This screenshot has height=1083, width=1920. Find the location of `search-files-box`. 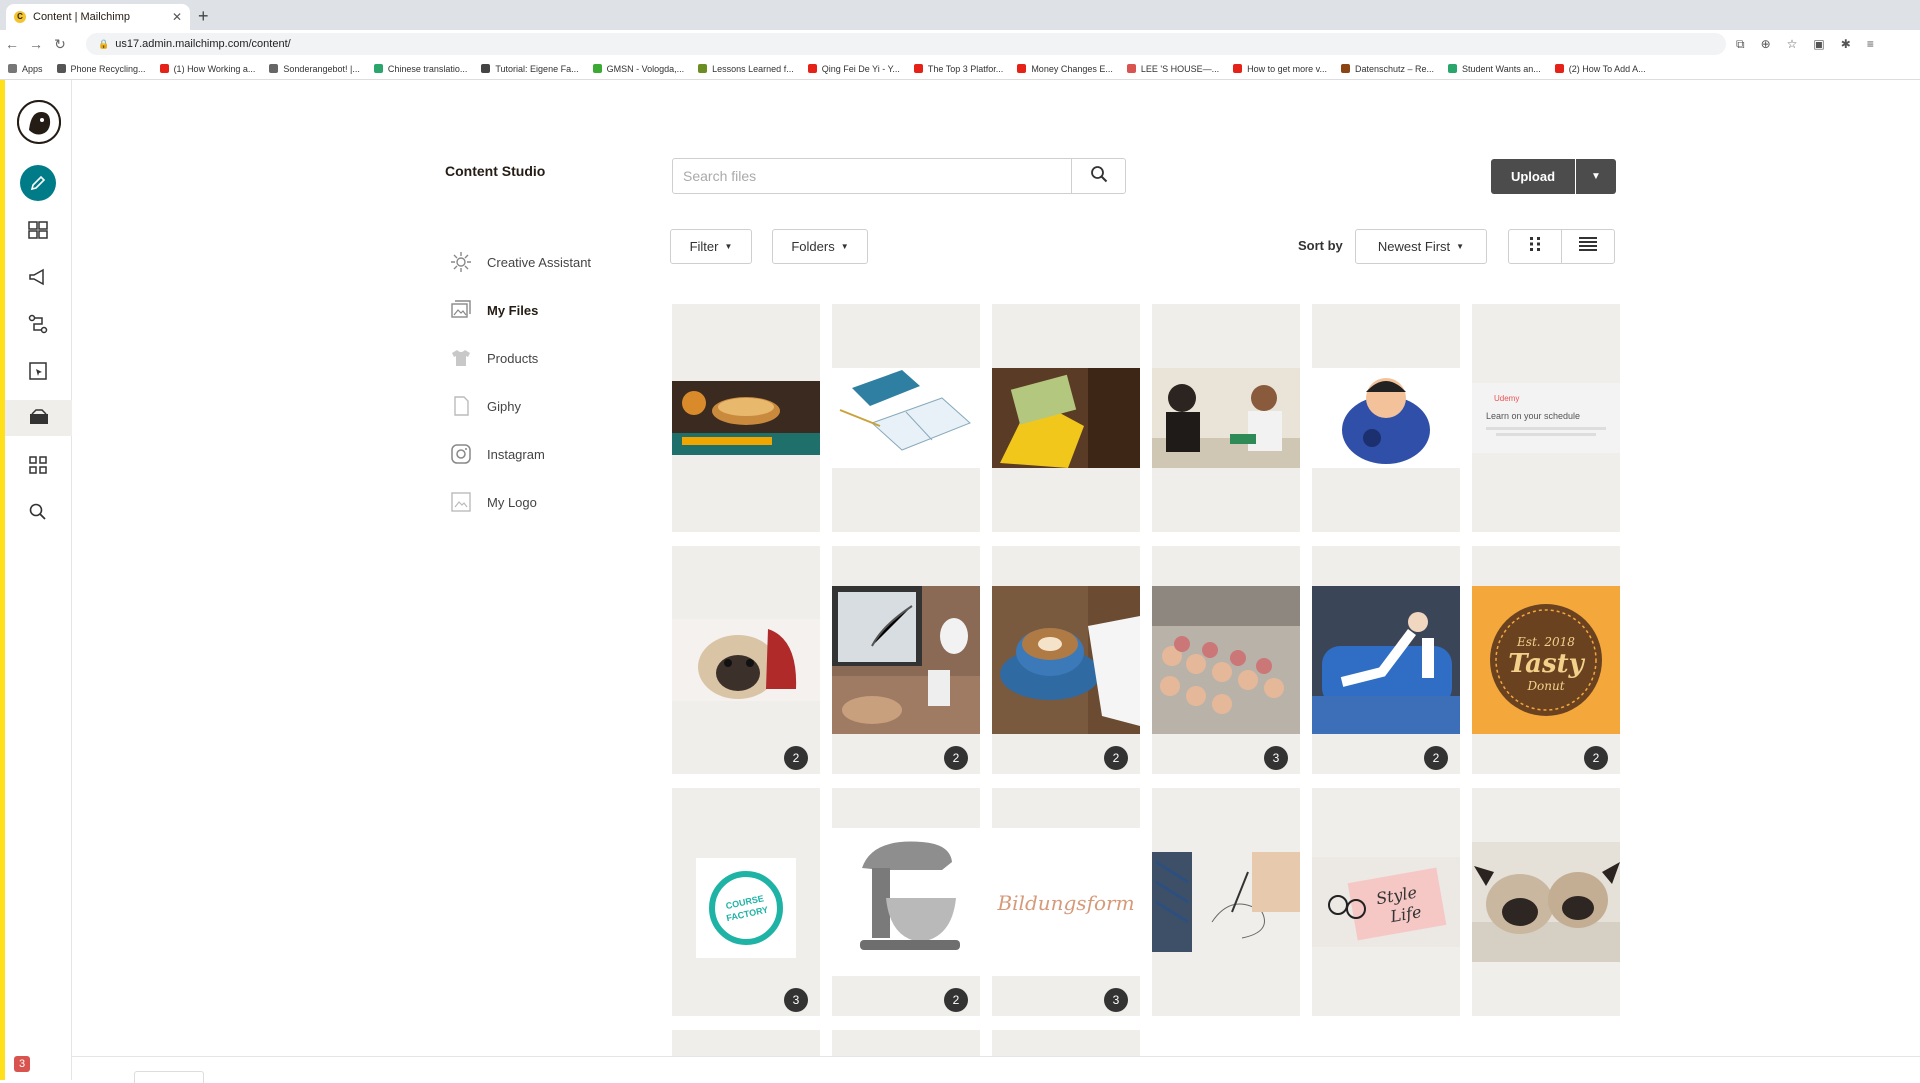

search-files-box is located at coordinates (899, 176).